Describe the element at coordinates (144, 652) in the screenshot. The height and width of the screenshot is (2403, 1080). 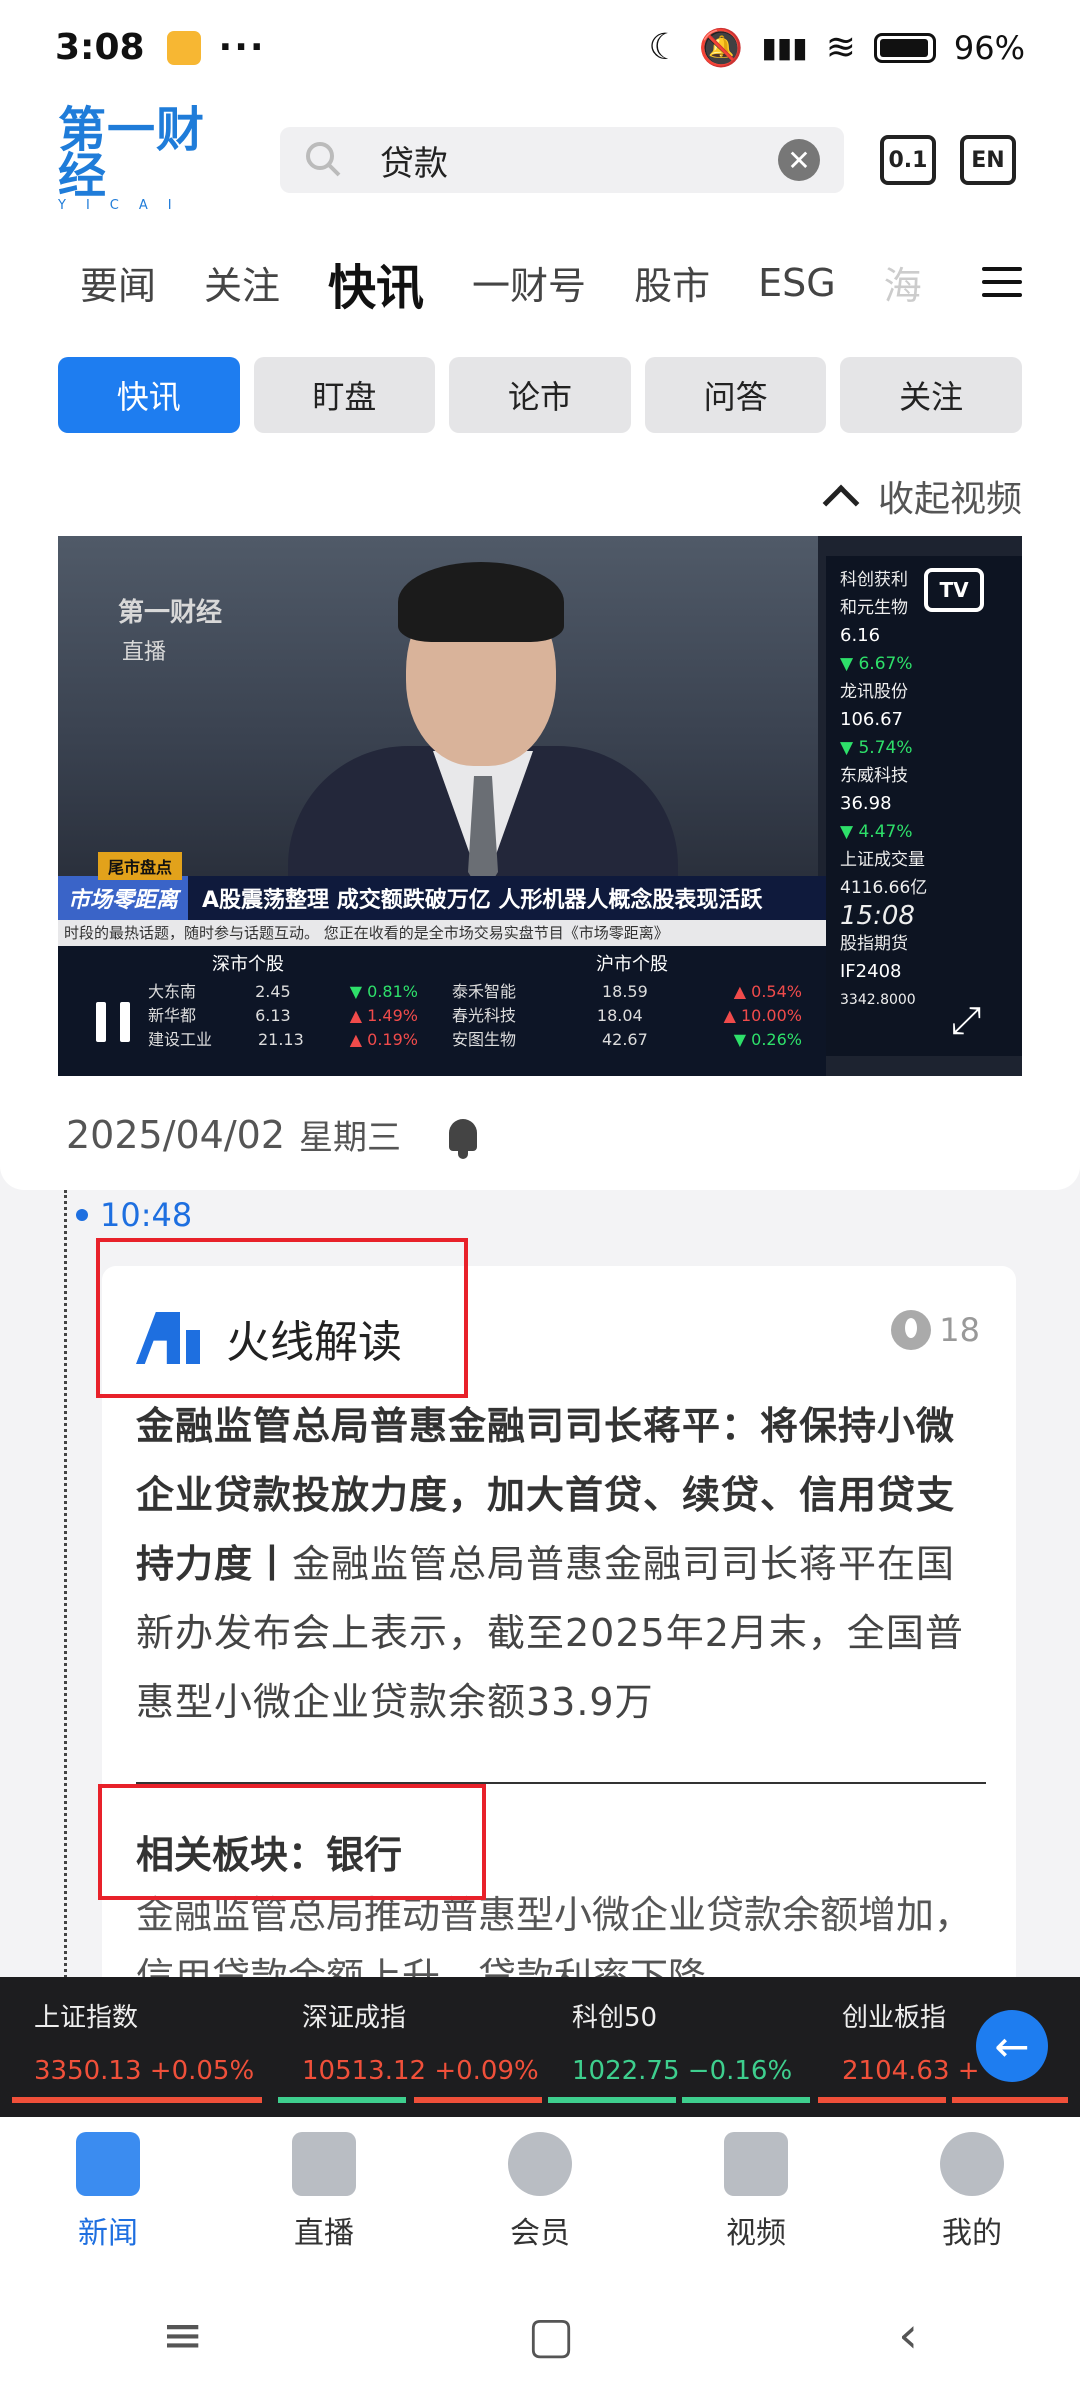
I see `video-live-label: 直播` at that location.